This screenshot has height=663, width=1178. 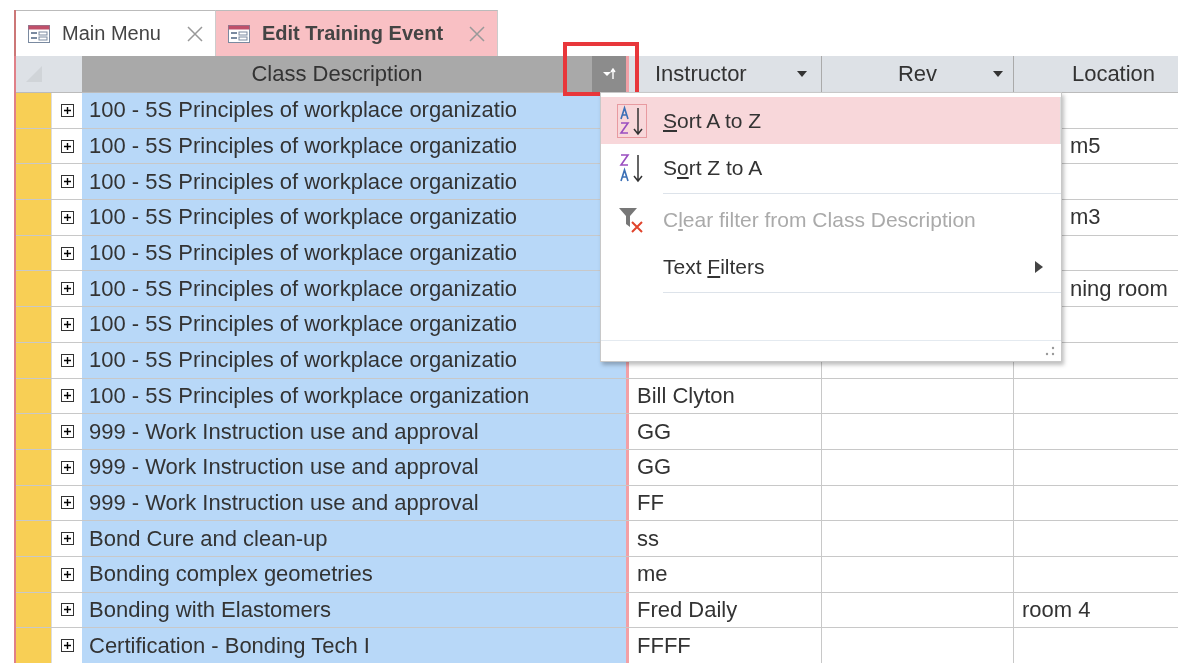 I want to click on menu-item: Sort A to Z, so click(x=831, y=120).